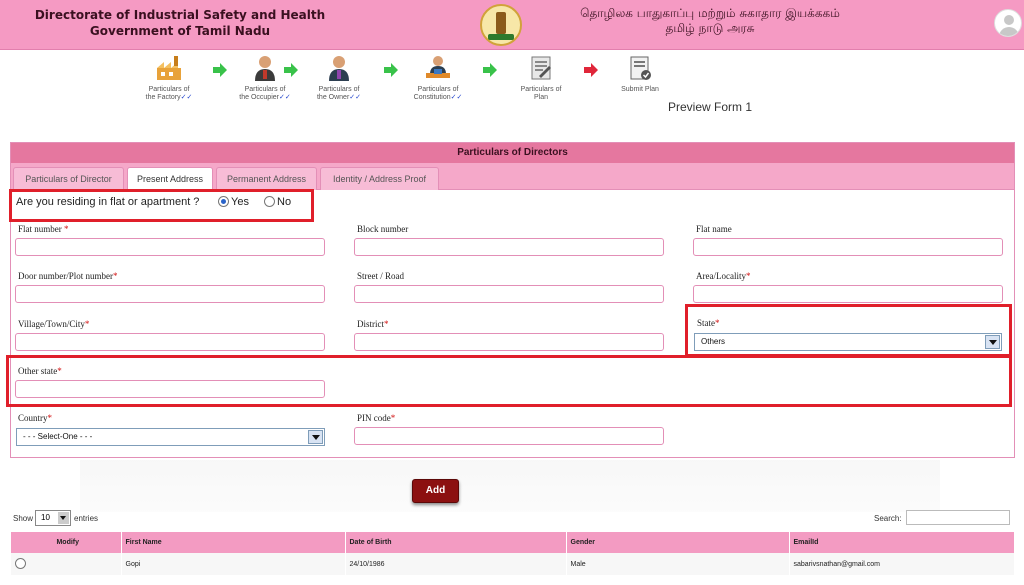 The width and height of the screenshot is (1024, 585). I want to click on date-of-birth-cell: 24/10/1986, so click(456, 564).